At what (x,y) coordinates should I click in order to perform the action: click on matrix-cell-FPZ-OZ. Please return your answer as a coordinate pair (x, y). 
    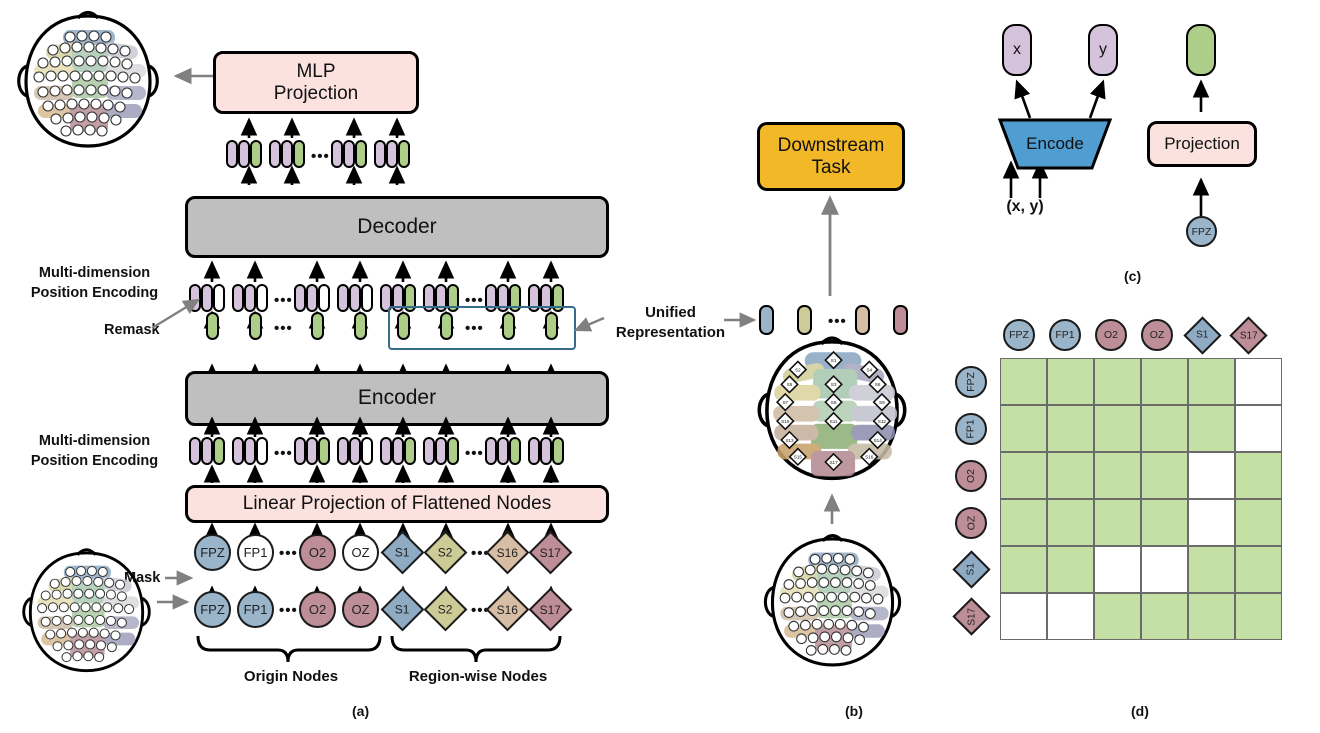
    Looking at the image, I should click on (1164, 381).